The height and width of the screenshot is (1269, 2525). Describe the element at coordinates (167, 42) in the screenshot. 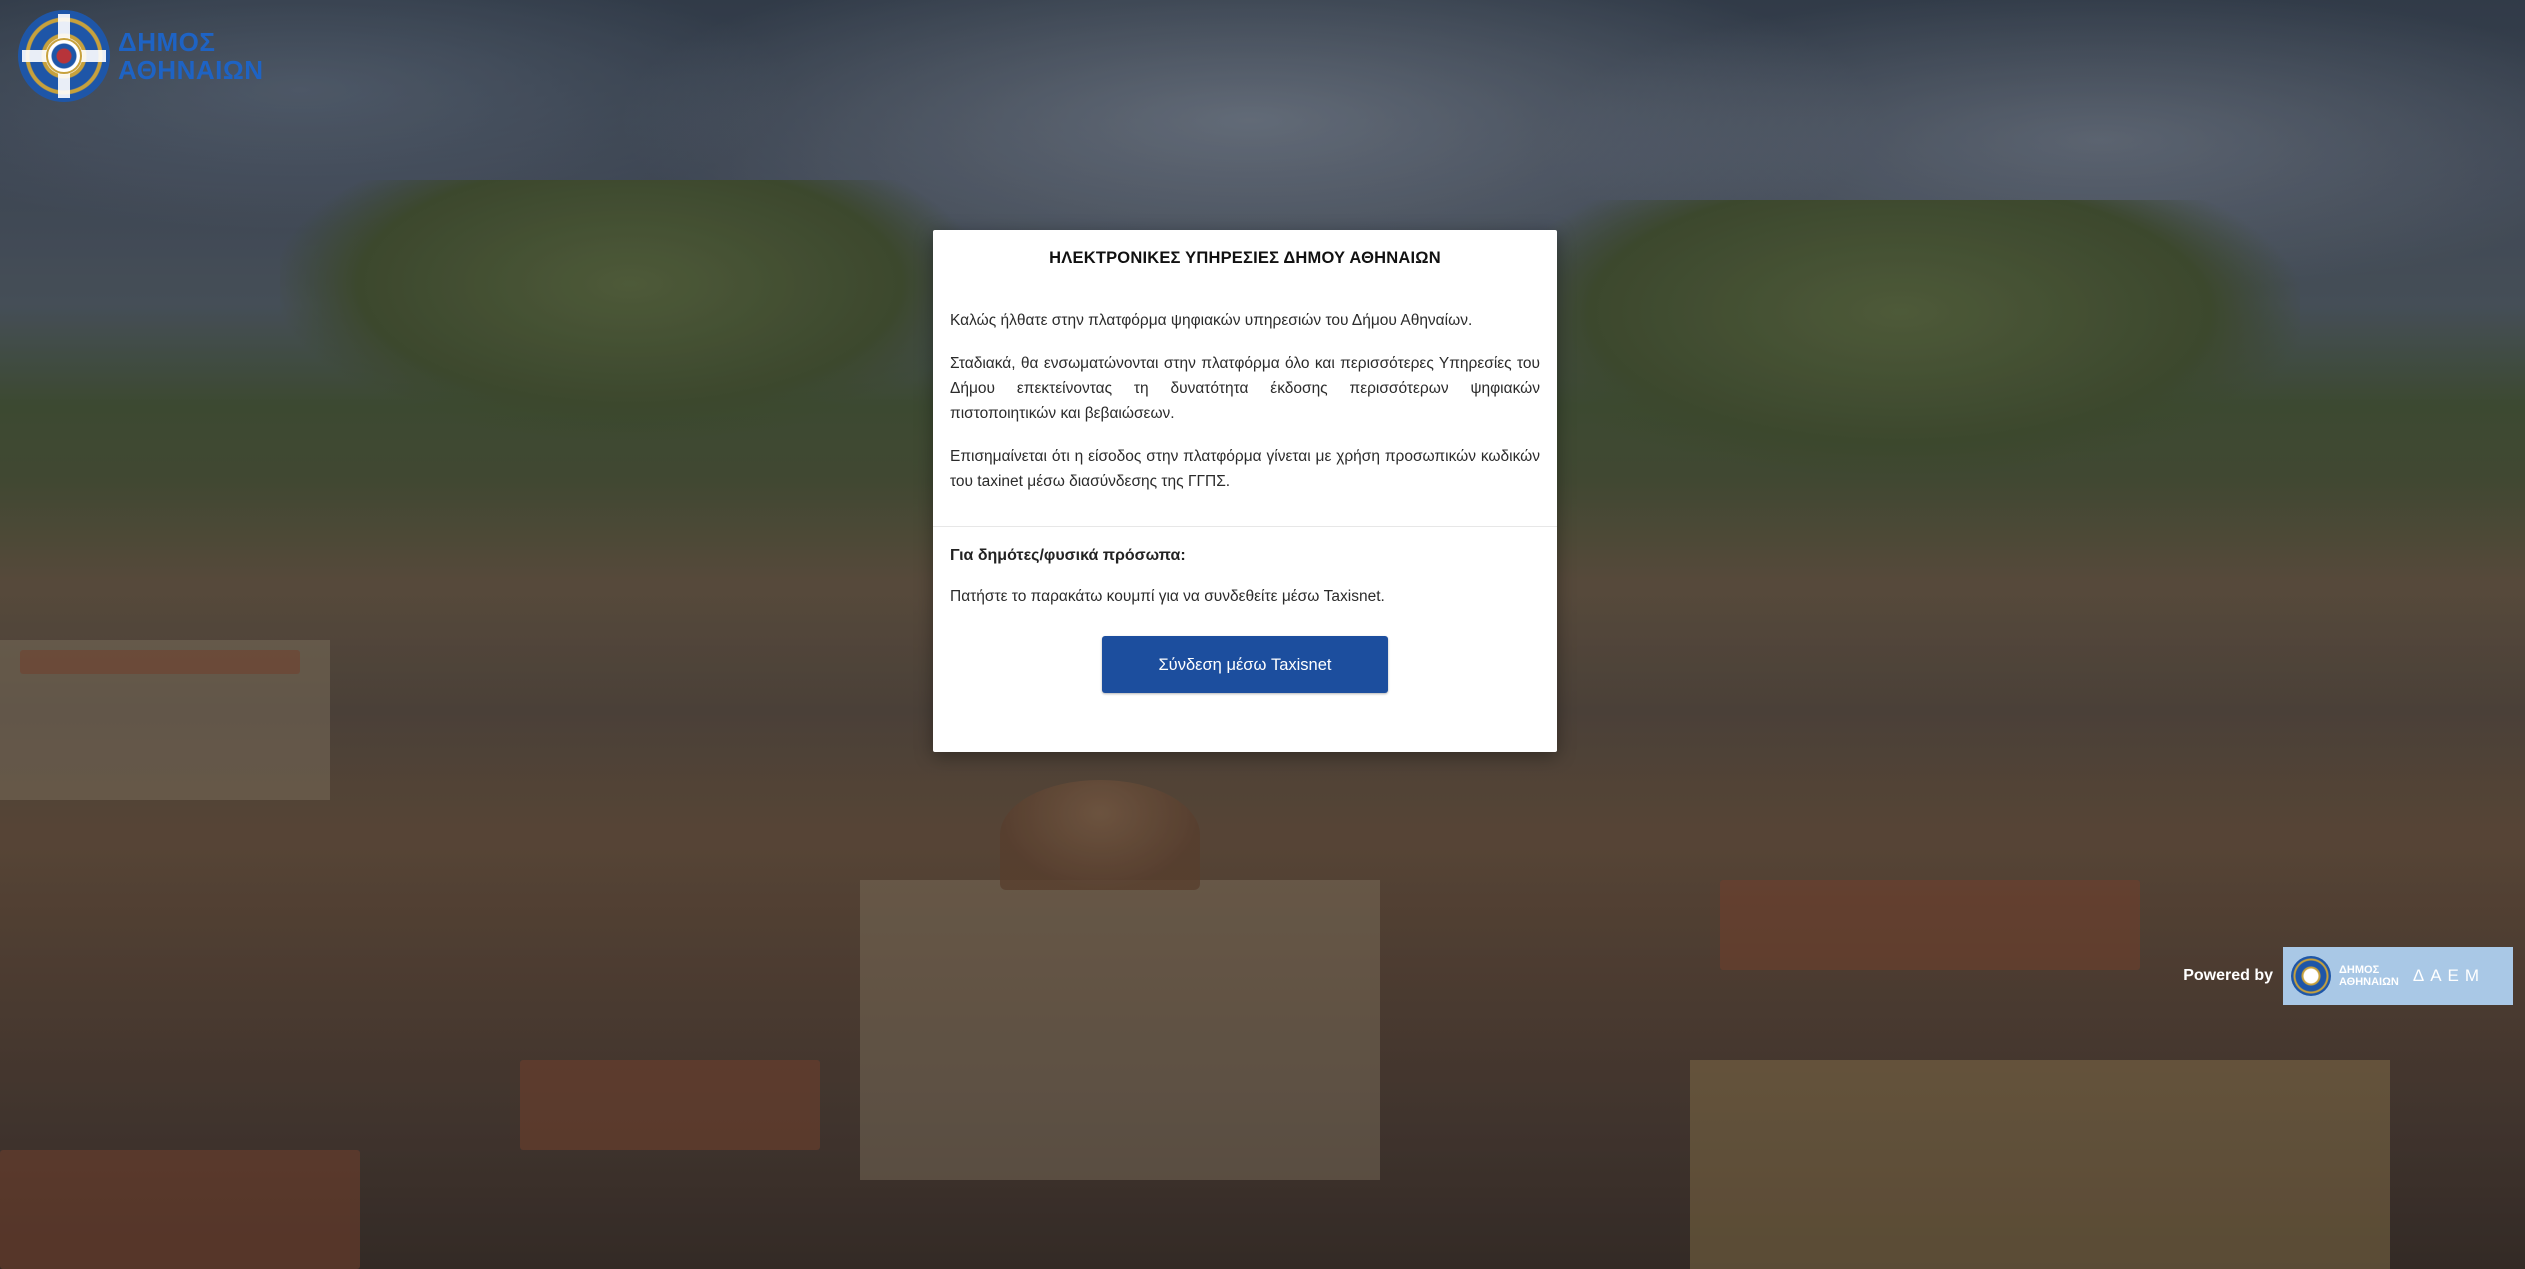

I see `logo-line1: ΔΗΜΟΣ` at that location.